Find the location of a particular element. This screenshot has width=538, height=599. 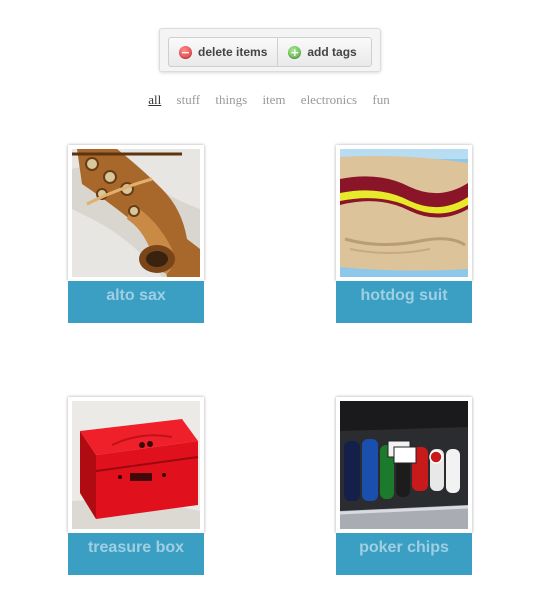

filter-item: item is located at coordinates (273, 99).